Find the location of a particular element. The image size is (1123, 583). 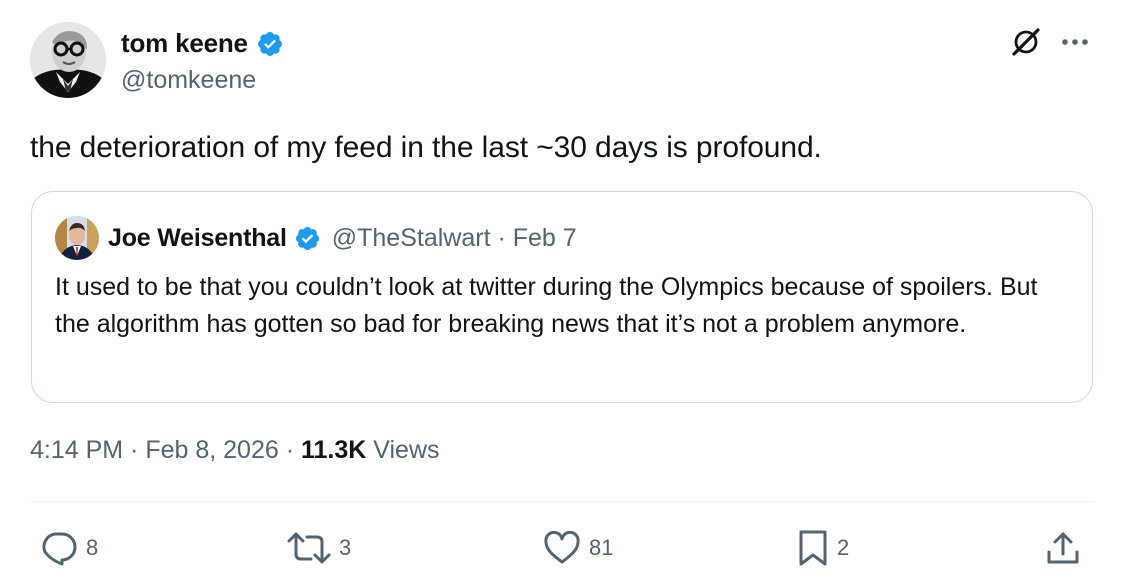

more-options-button is located at coordinates (1075, 42).